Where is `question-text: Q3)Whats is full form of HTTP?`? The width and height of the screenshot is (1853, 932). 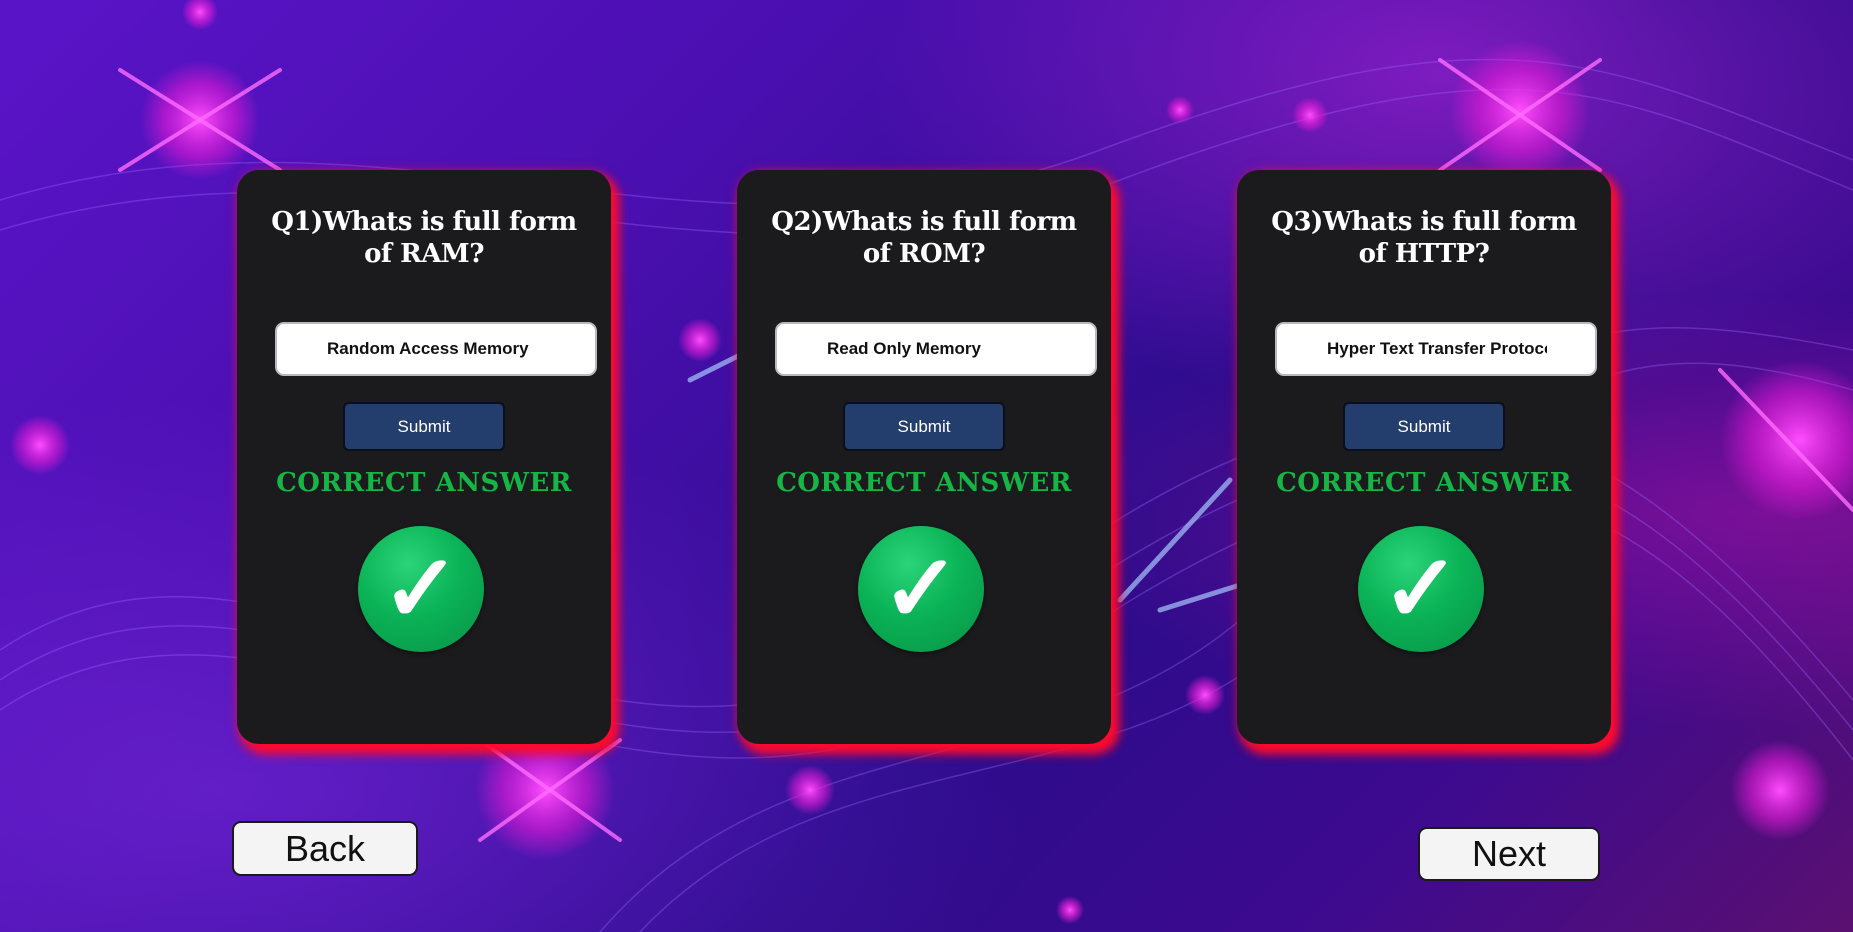
question-text: Q3)Whats is full form of HTTP? is located at coordinates (1424, 238).